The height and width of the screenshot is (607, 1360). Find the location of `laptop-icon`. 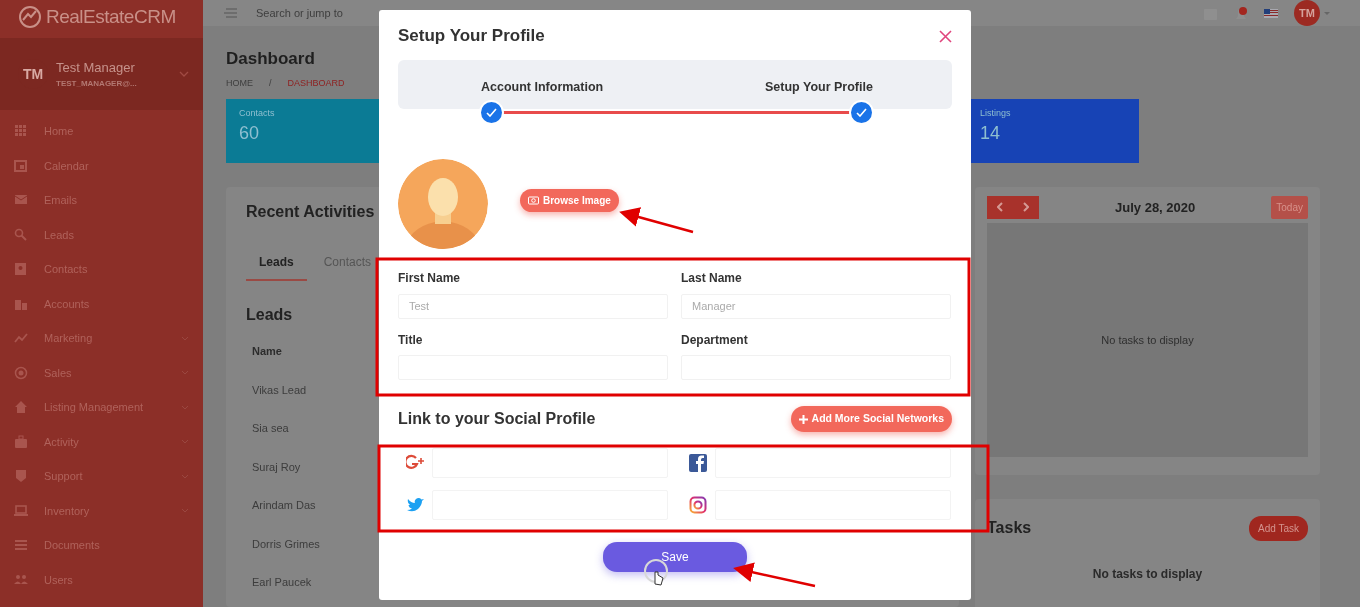

laptop-icon is located at coordinates (21, 510).